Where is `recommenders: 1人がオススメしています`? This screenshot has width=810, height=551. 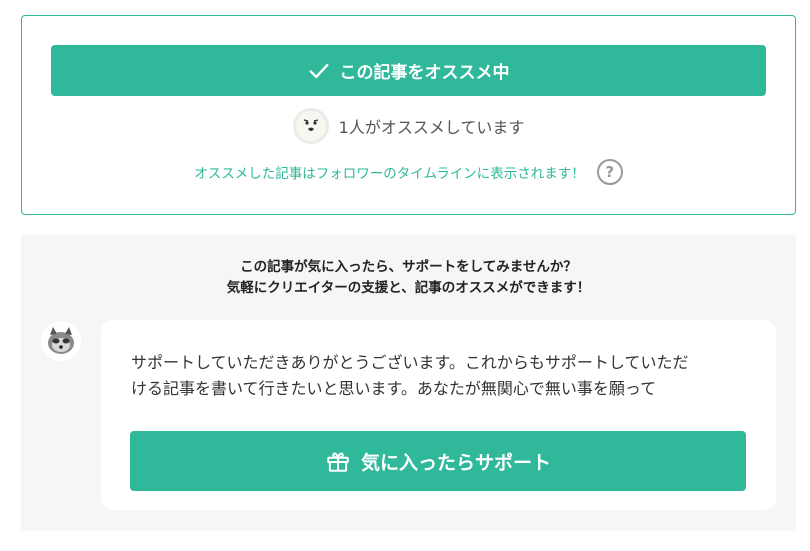
recommenders: 1人がオススメしています is located at coordinates (408, 126).